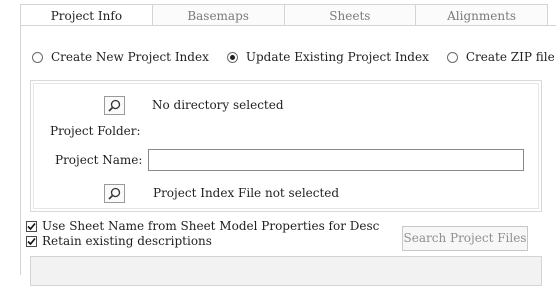 The image size is (556, 300). Describe the element at coordinates (99, 160) in the screenshot. I see `project-name-label: Project Name:` at that location.